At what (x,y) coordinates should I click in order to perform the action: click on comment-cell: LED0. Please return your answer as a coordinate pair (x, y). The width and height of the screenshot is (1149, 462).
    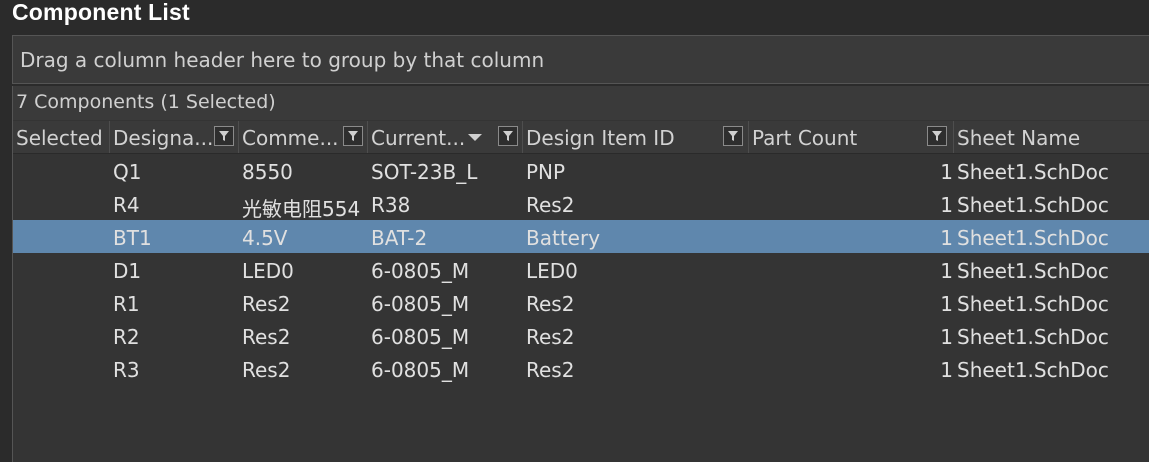
    Looking at the image, I should click on (268, 271).